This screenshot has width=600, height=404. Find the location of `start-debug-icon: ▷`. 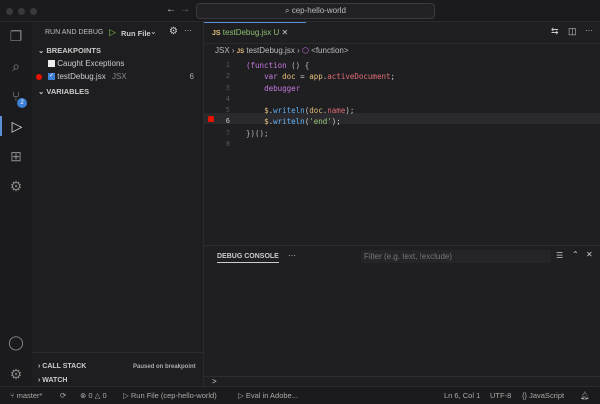

start-debug-icon: ▷ is located at coordinates (112, 32).